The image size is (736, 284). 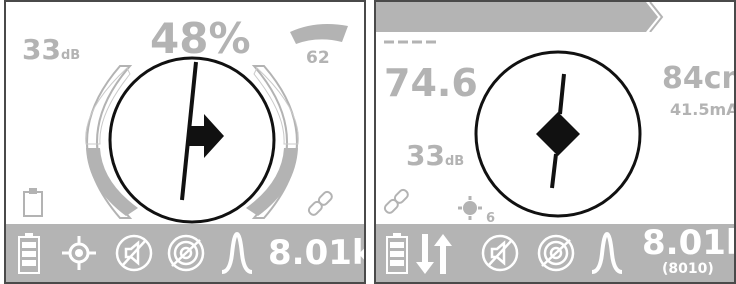 I want to click on up-down-arrows-icon, so click(x=434, y=253).